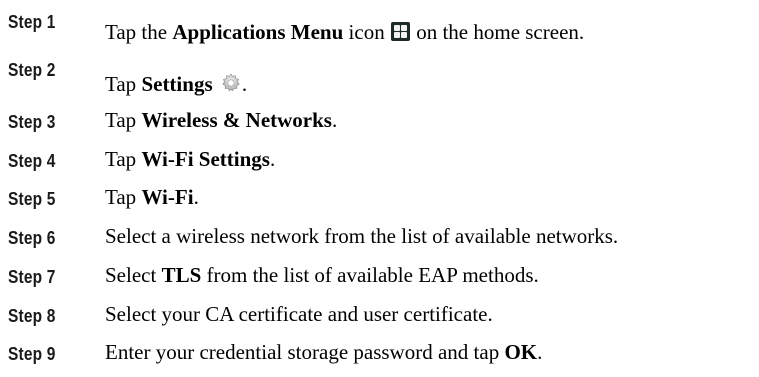 The height and width of the screenshot is (377, 759). What do you see at coordinates (400, 31) in the screenshot?
I see `applications-menu-icon` at bounding box center [400, 31].